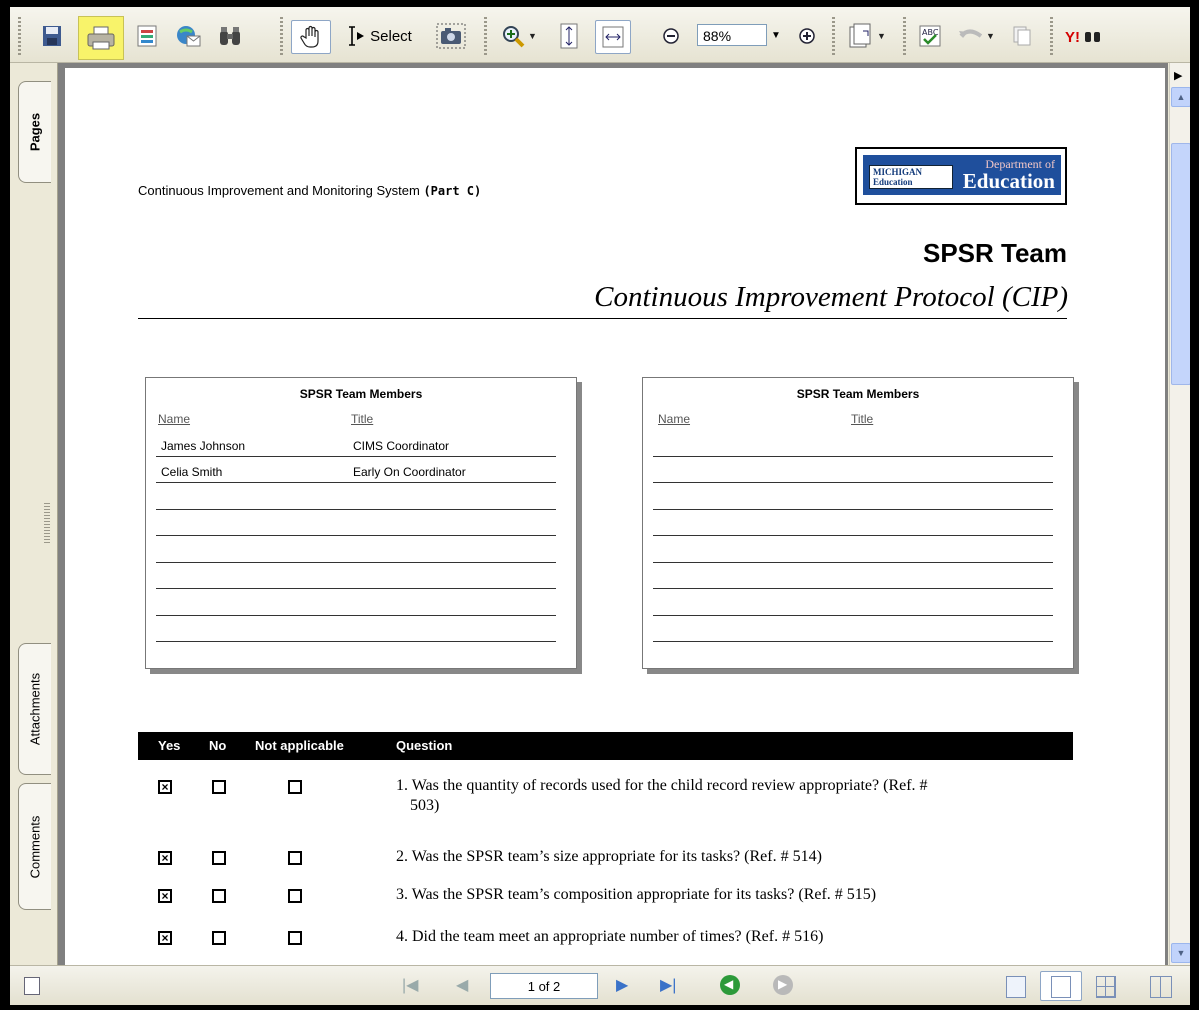 The width and height of the screenshot is (1199, 1010). What do you see at coordinates (32, 986) in the screenshot?
I see `page-size-icon` at bounding box center [32, 986].